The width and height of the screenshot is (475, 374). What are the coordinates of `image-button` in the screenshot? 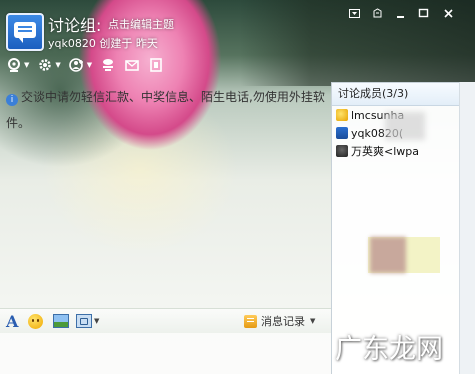 It's located at (61, 321).